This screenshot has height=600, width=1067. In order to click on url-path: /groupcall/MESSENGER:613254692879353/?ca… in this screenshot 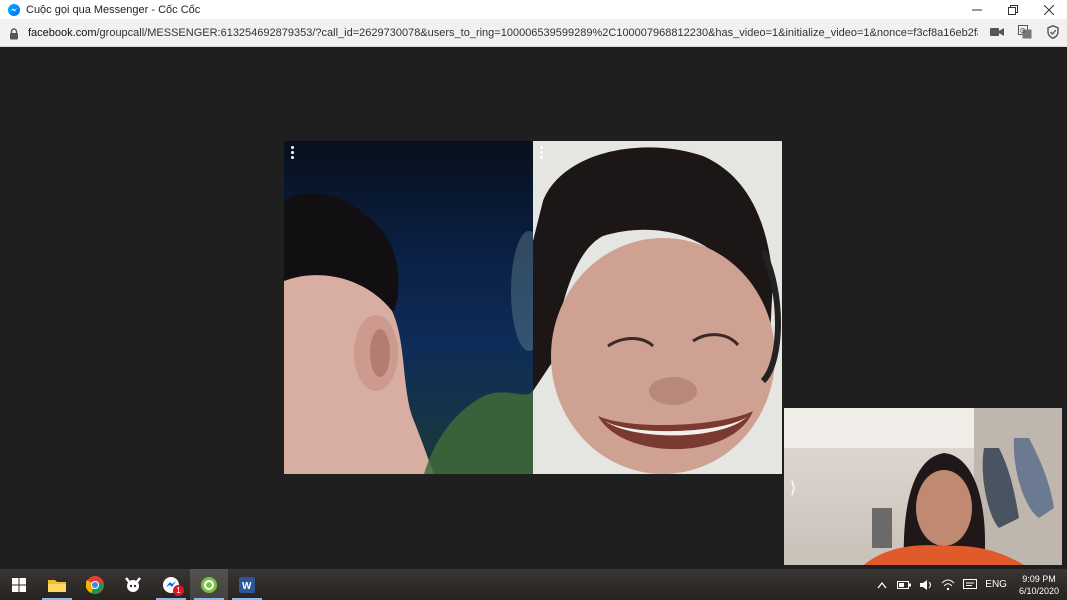, I will do `click(537, 32)`.